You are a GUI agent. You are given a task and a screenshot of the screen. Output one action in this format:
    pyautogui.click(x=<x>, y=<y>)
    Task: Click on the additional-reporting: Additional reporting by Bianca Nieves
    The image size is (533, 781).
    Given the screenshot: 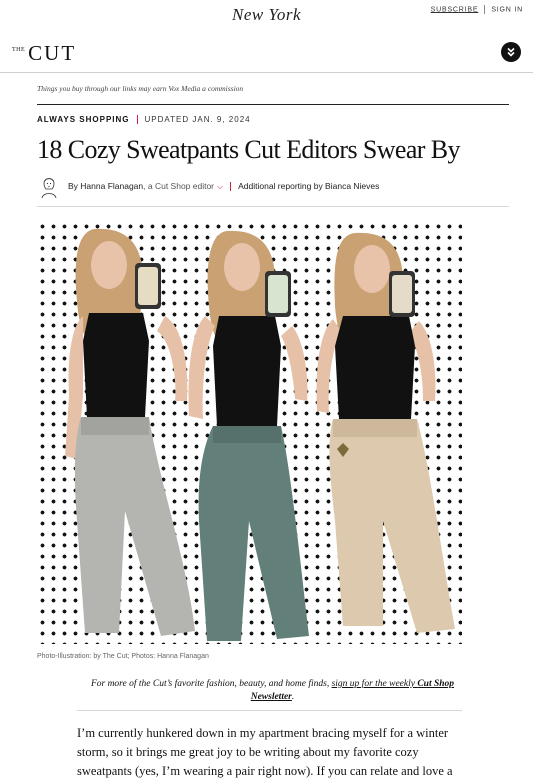 What is the action you would take?
    pyautogui.click(x=309, y=186)
    